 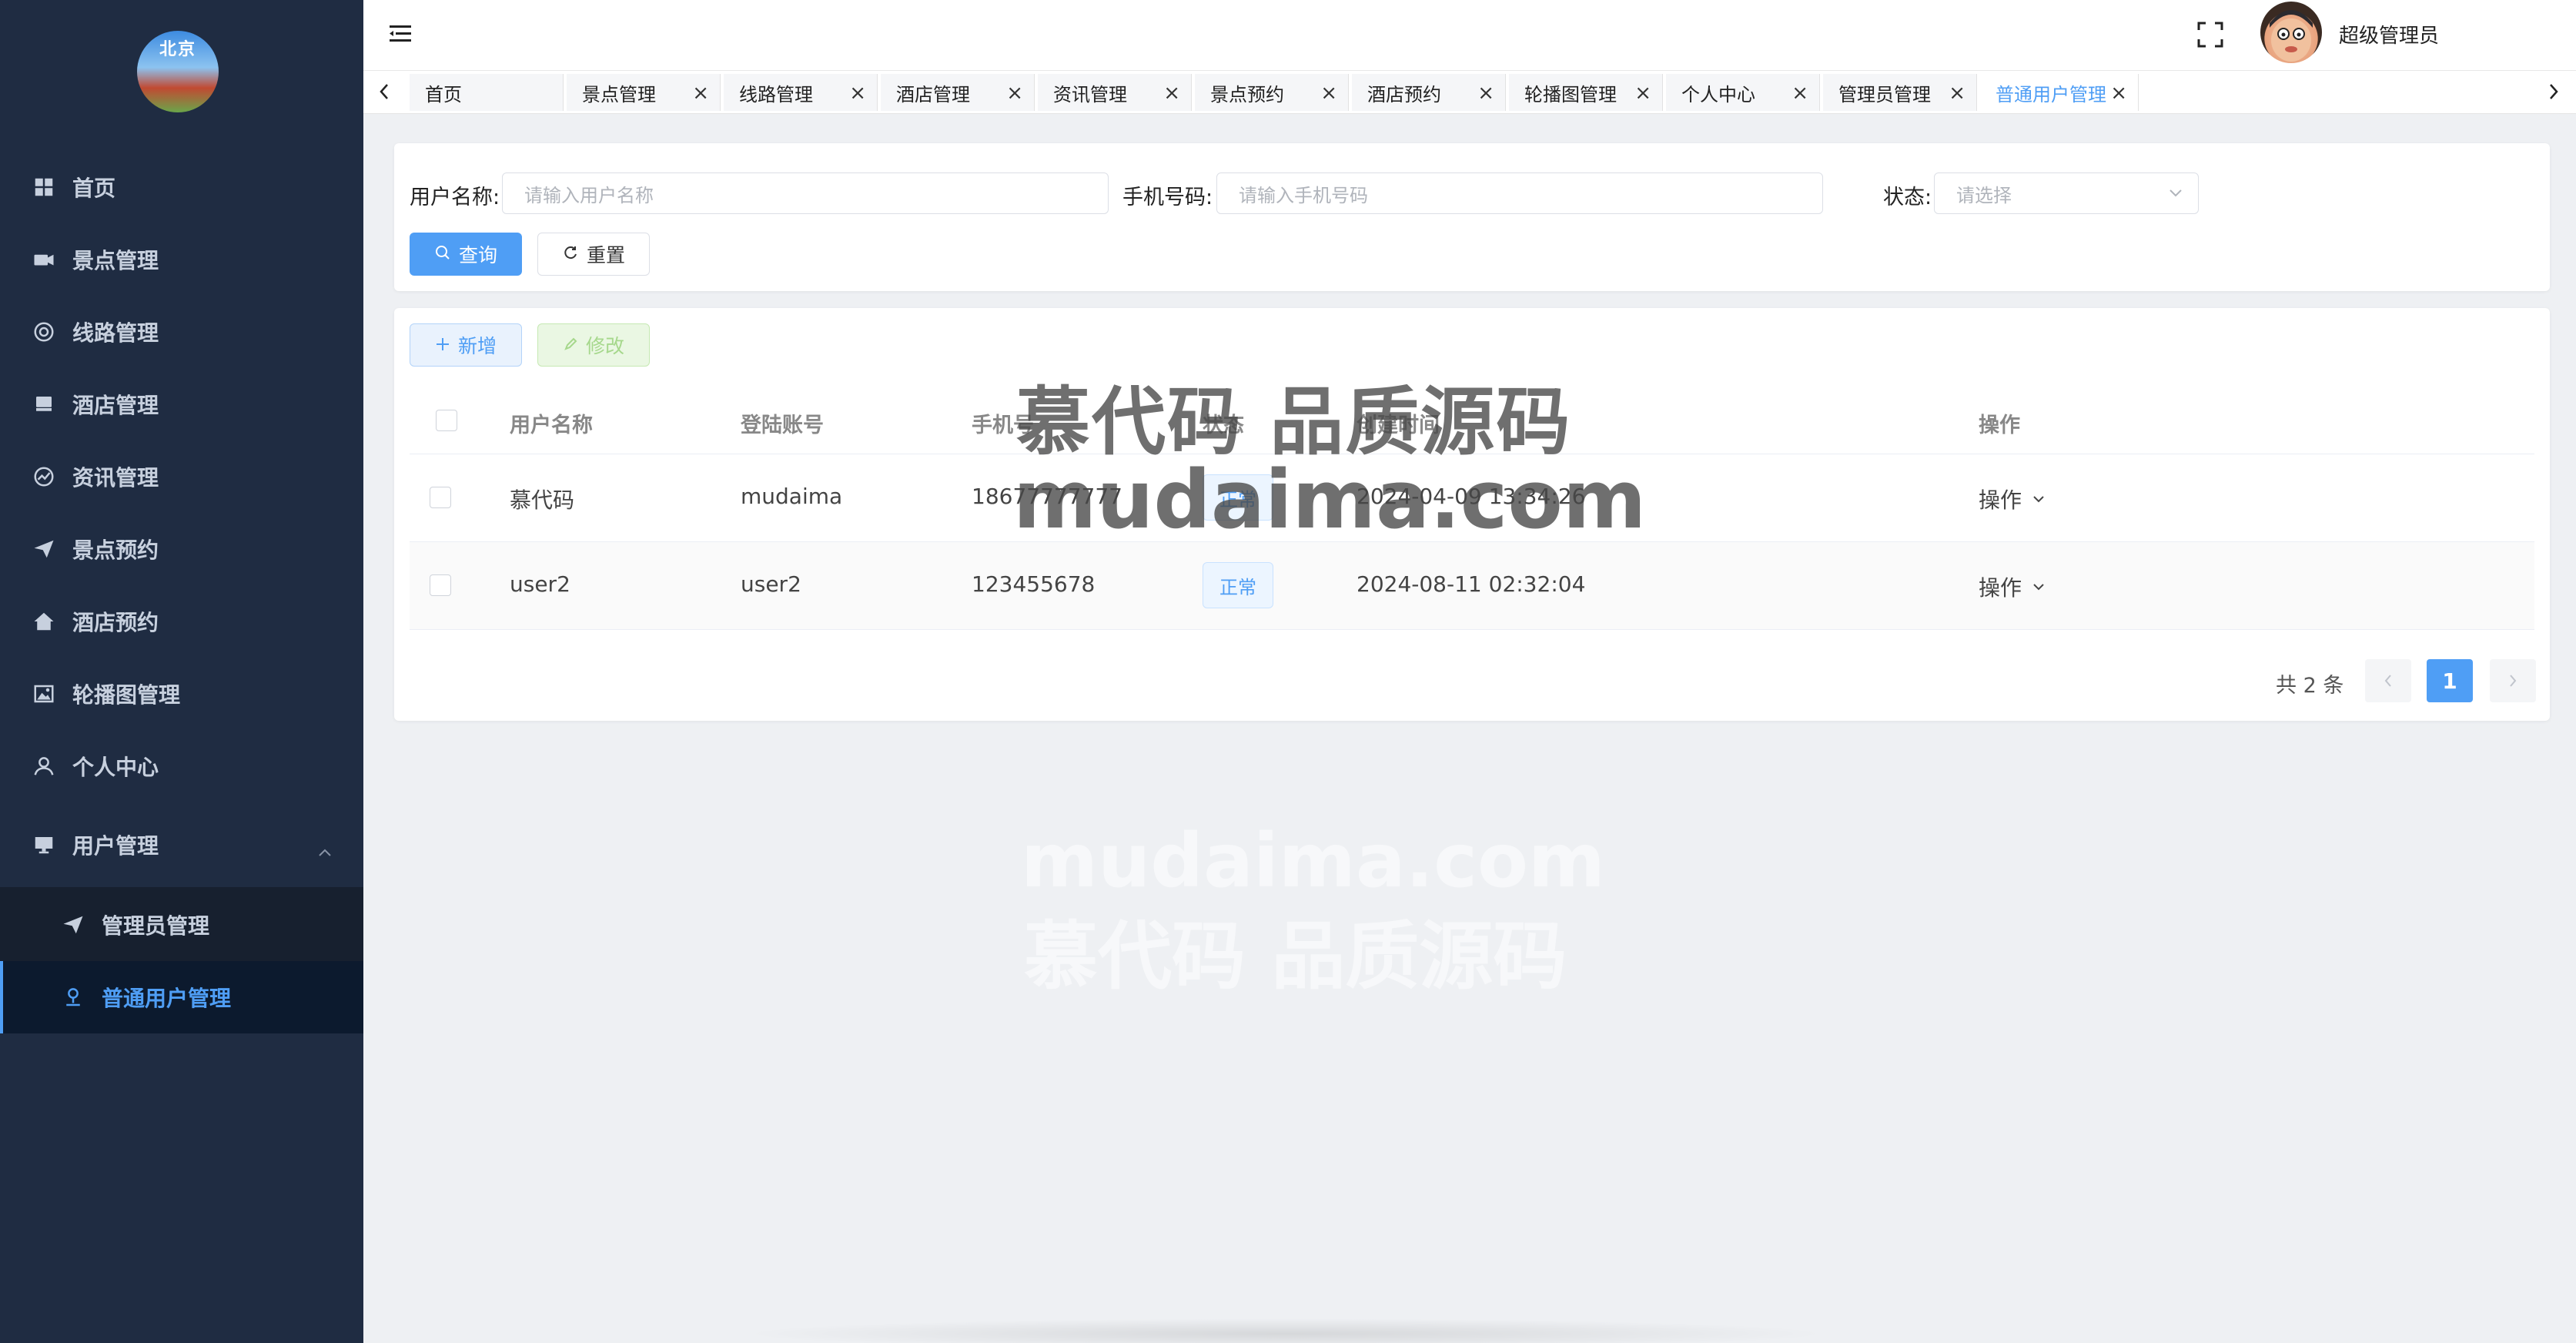 What do you see at coordinates (44, 404) in the screenshot?
I see `bed-icon` at bounding box center [44, 404].